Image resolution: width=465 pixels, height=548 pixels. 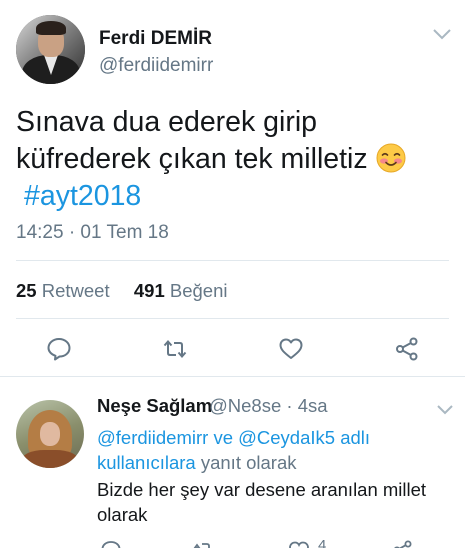 What do you see at coordinates (146, 462) in the screenshot?
I see `replying-to-users: kullanıcılara` at bounding box center [146, 462].